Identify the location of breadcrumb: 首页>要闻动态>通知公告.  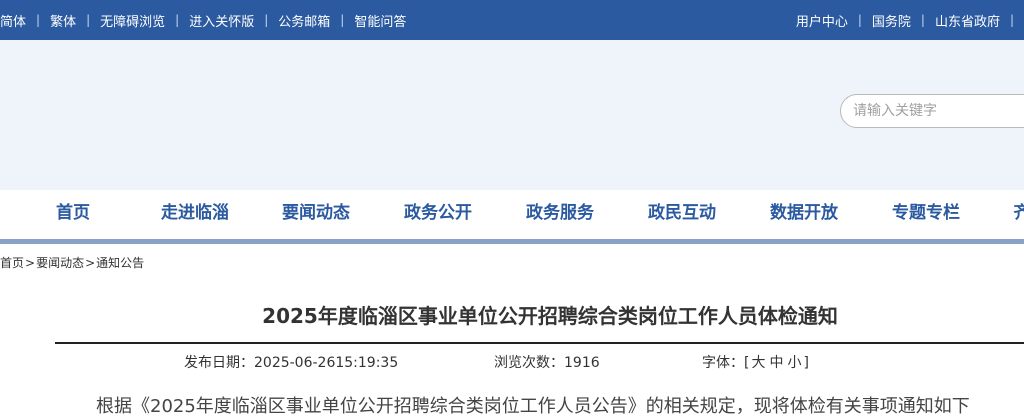
(72, 262).